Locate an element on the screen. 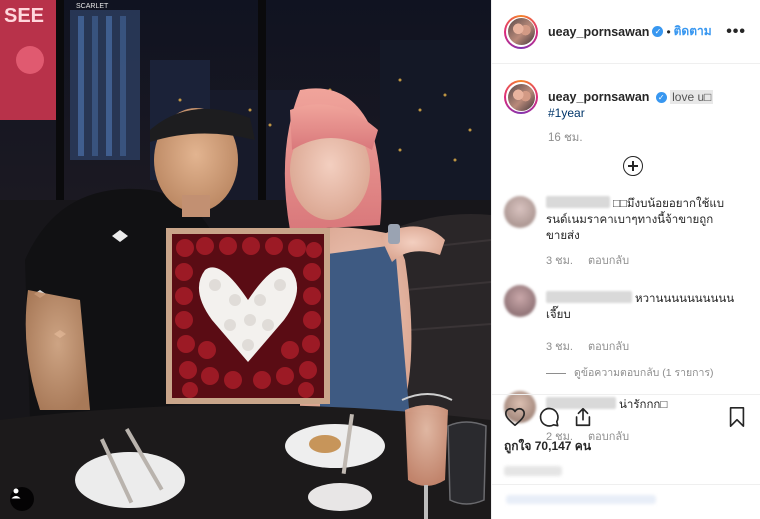 This screenshot has height=519, width=760. post-date-blurred is located at coordinates (533, 471).